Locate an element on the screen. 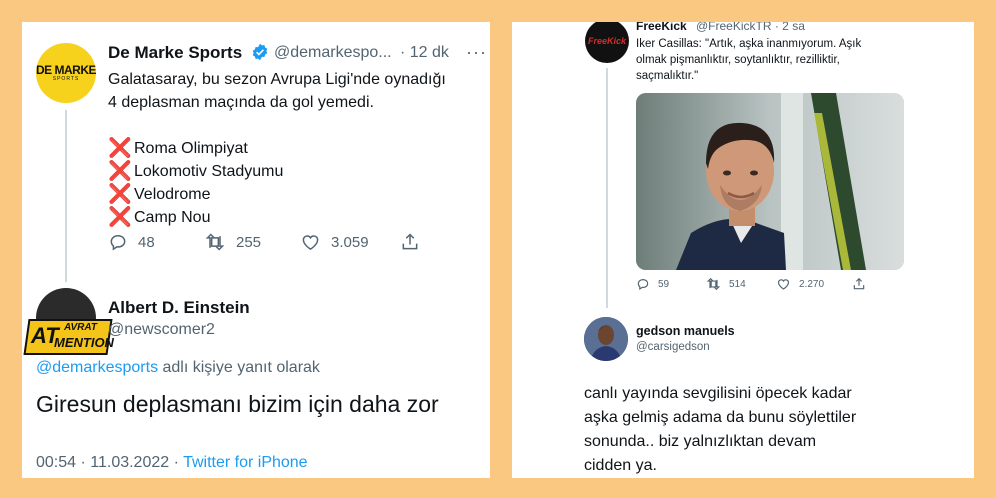  reply-author-handle: @carsigedson is located at coordinates (673, 347).